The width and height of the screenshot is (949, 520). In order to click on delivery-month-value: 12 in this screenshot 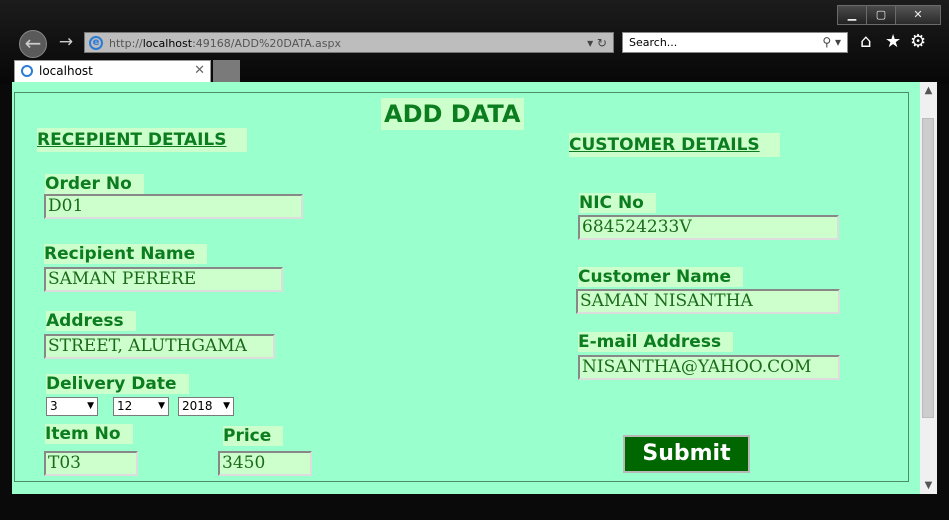, I will do `click(125, 406)`.